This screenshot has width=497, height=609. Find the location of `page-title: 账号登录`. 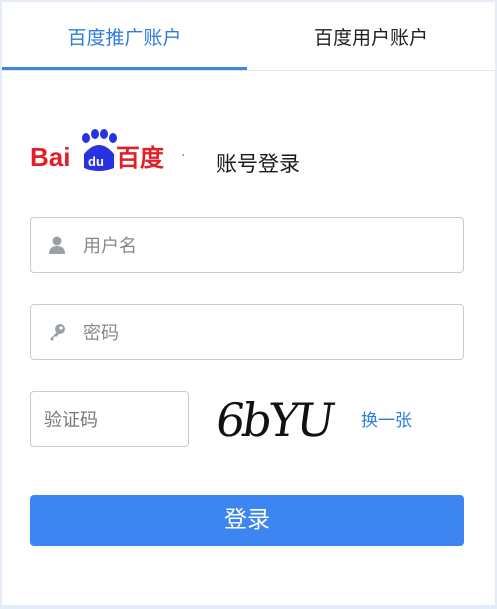

page-title: 账号登录 is located at coordinates (258, 164).